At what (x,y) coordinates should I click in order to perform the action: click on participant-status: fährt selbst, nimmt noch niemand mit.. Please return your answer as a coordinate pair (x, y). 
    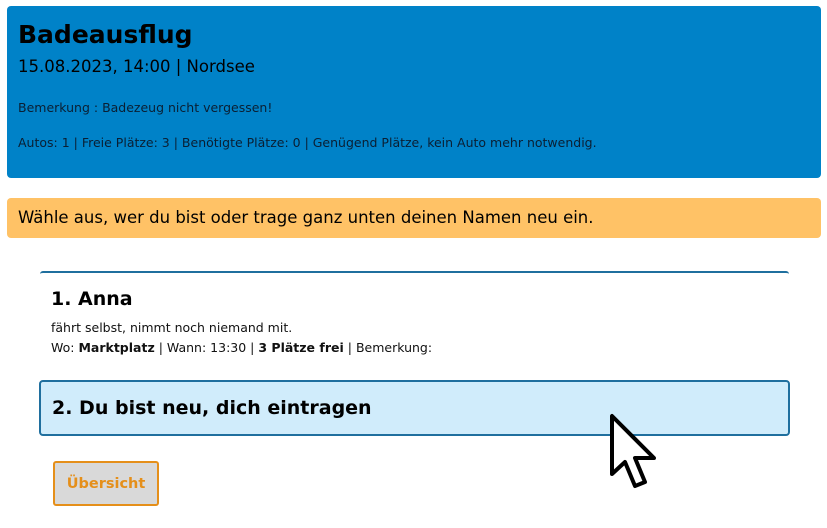
    Looking at the image, I should click on (172, 327).